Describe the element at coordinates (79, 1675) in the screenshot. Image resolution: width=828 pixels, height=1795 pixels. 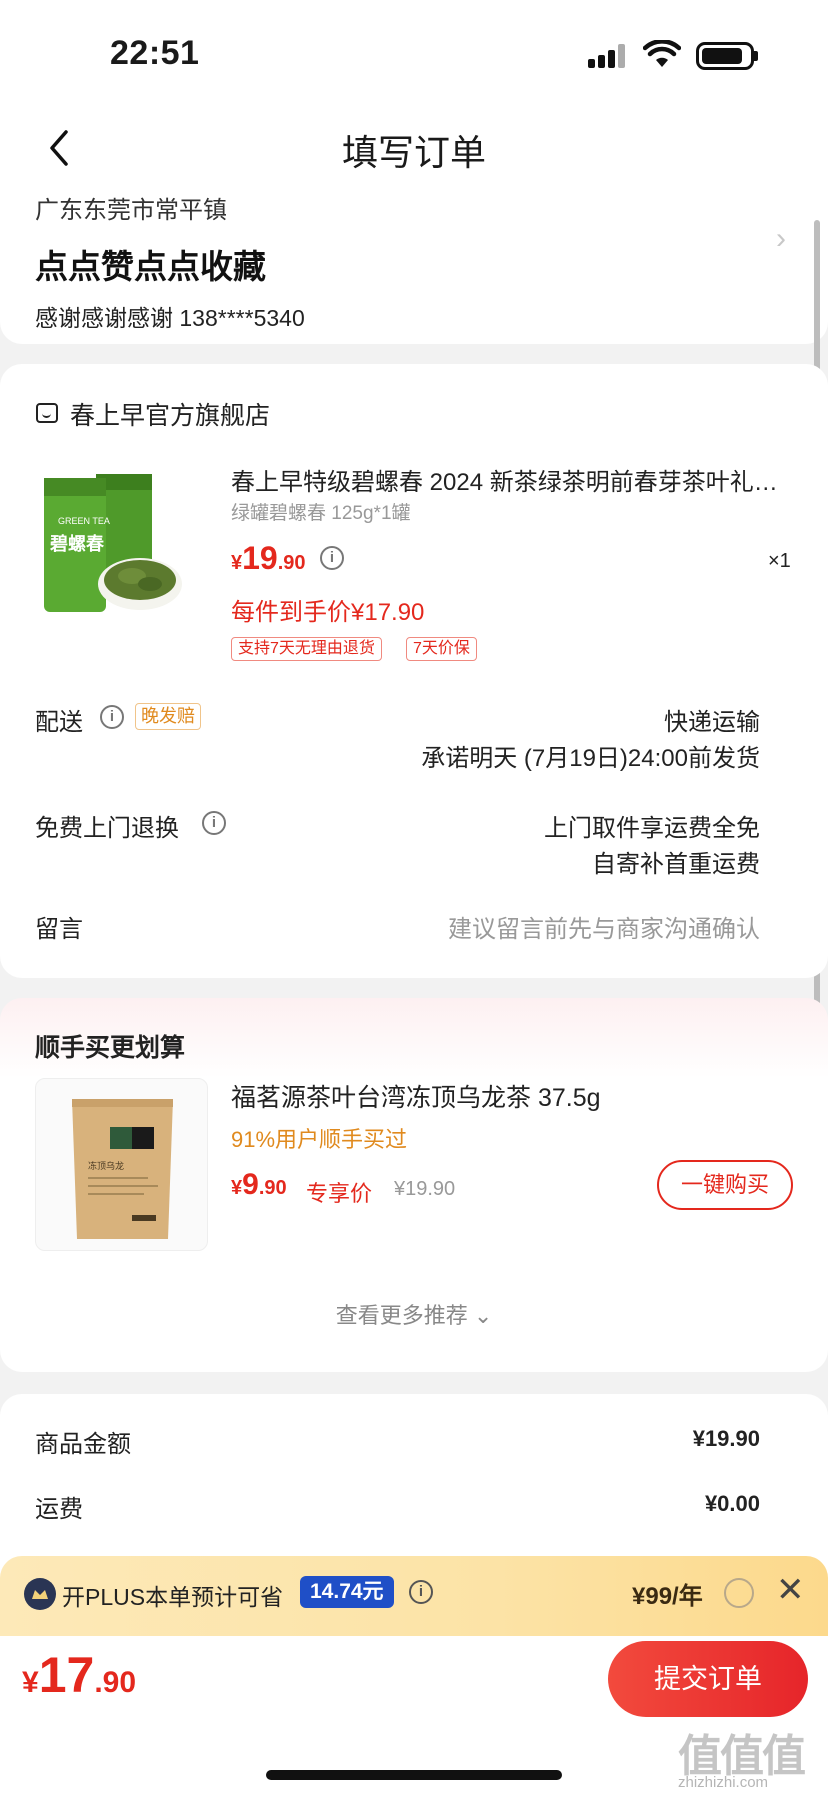
I see `total-price: ¥17.90` at that location.